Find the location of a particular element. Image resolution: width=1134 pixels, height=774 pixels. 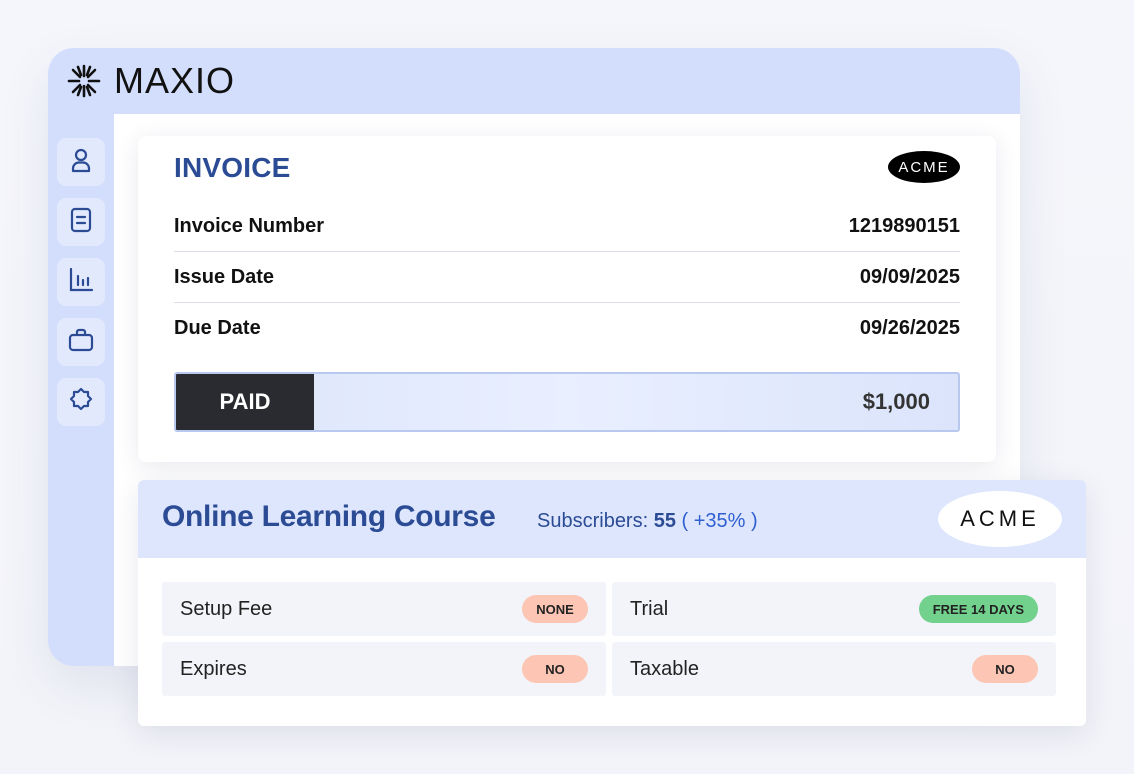

due-date-value: 09/26/2025 is located at coordinates (909, 328).